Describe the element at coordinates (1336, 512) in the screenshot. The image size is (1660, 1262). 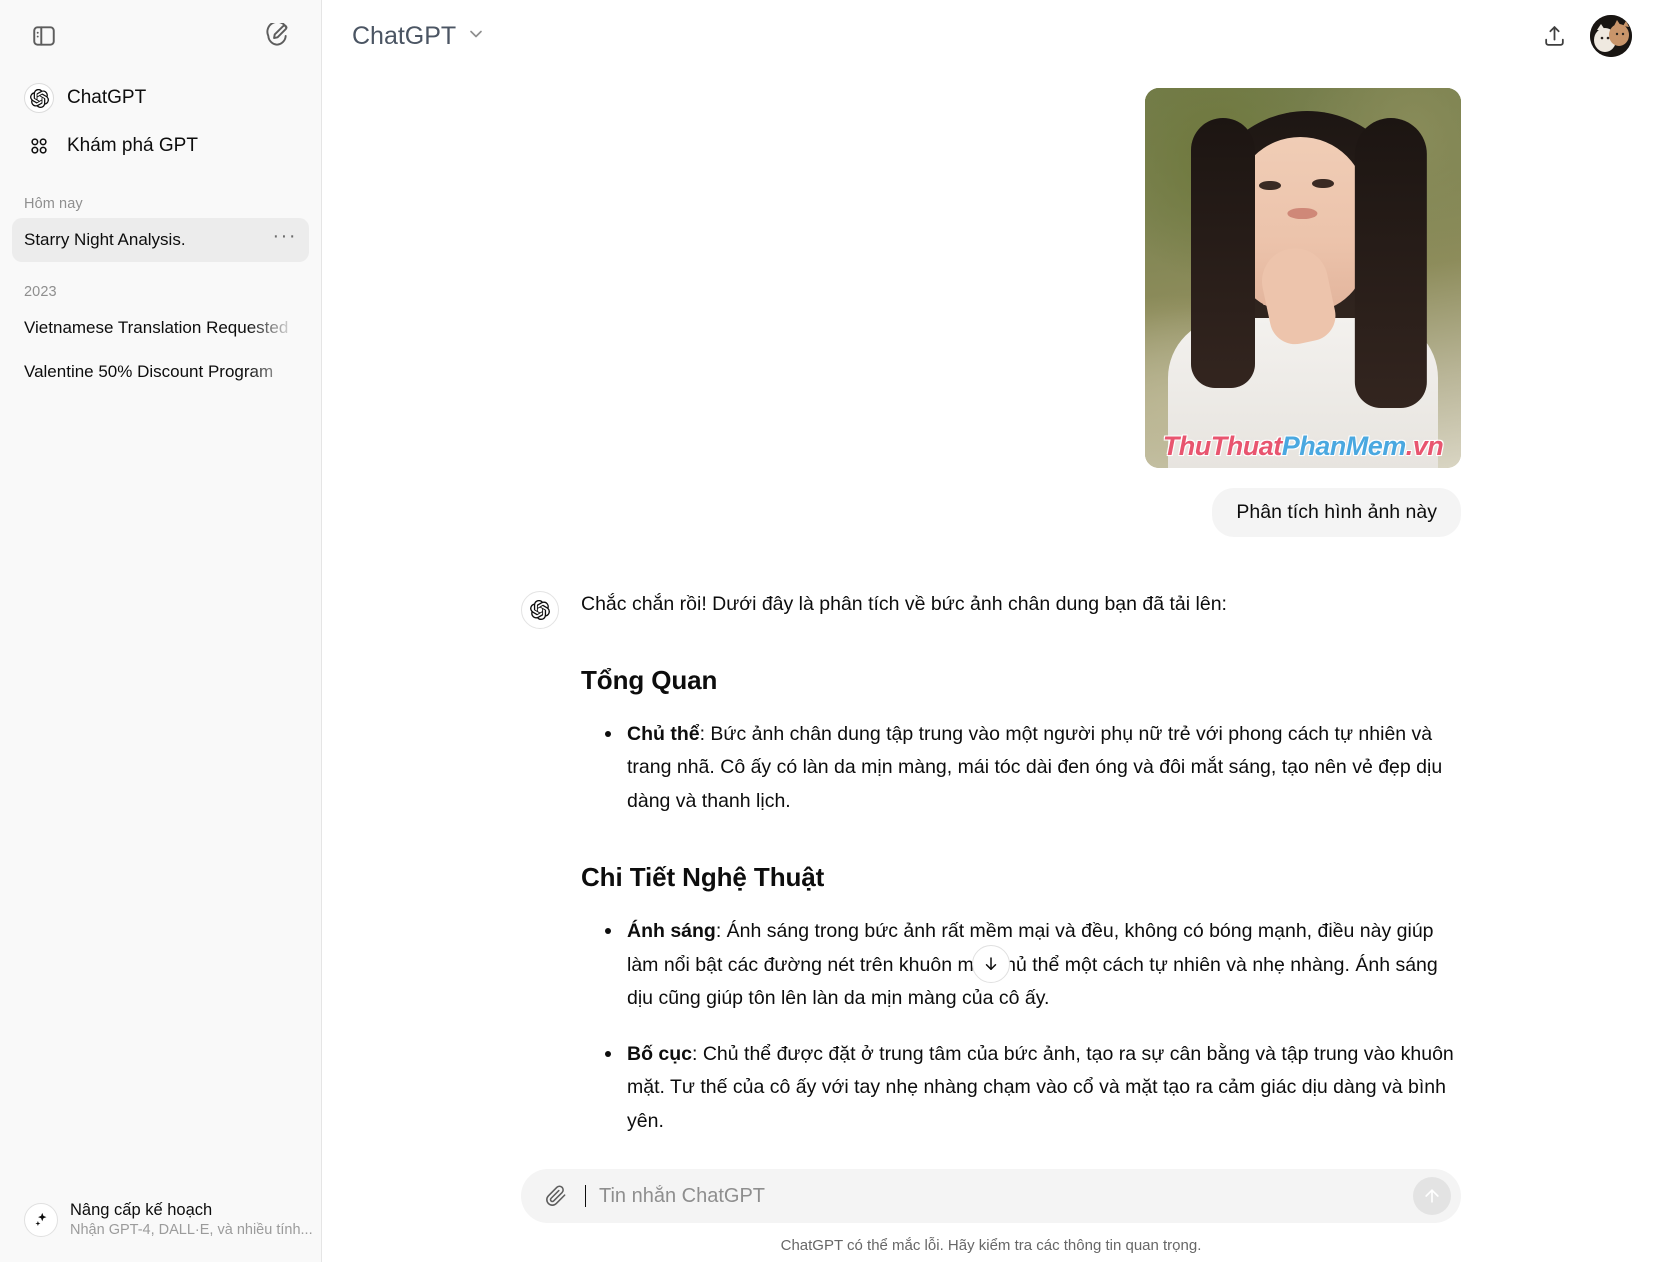
I see `user-message-bubble: Phân tích hình ảnh này` at that location.